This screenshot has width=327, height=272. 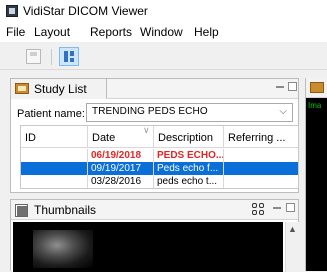 What do you see at coordinates (121, 137) in the screenshot?
I see `column-header-date: Date ∨` at bounding box center [121, 137].